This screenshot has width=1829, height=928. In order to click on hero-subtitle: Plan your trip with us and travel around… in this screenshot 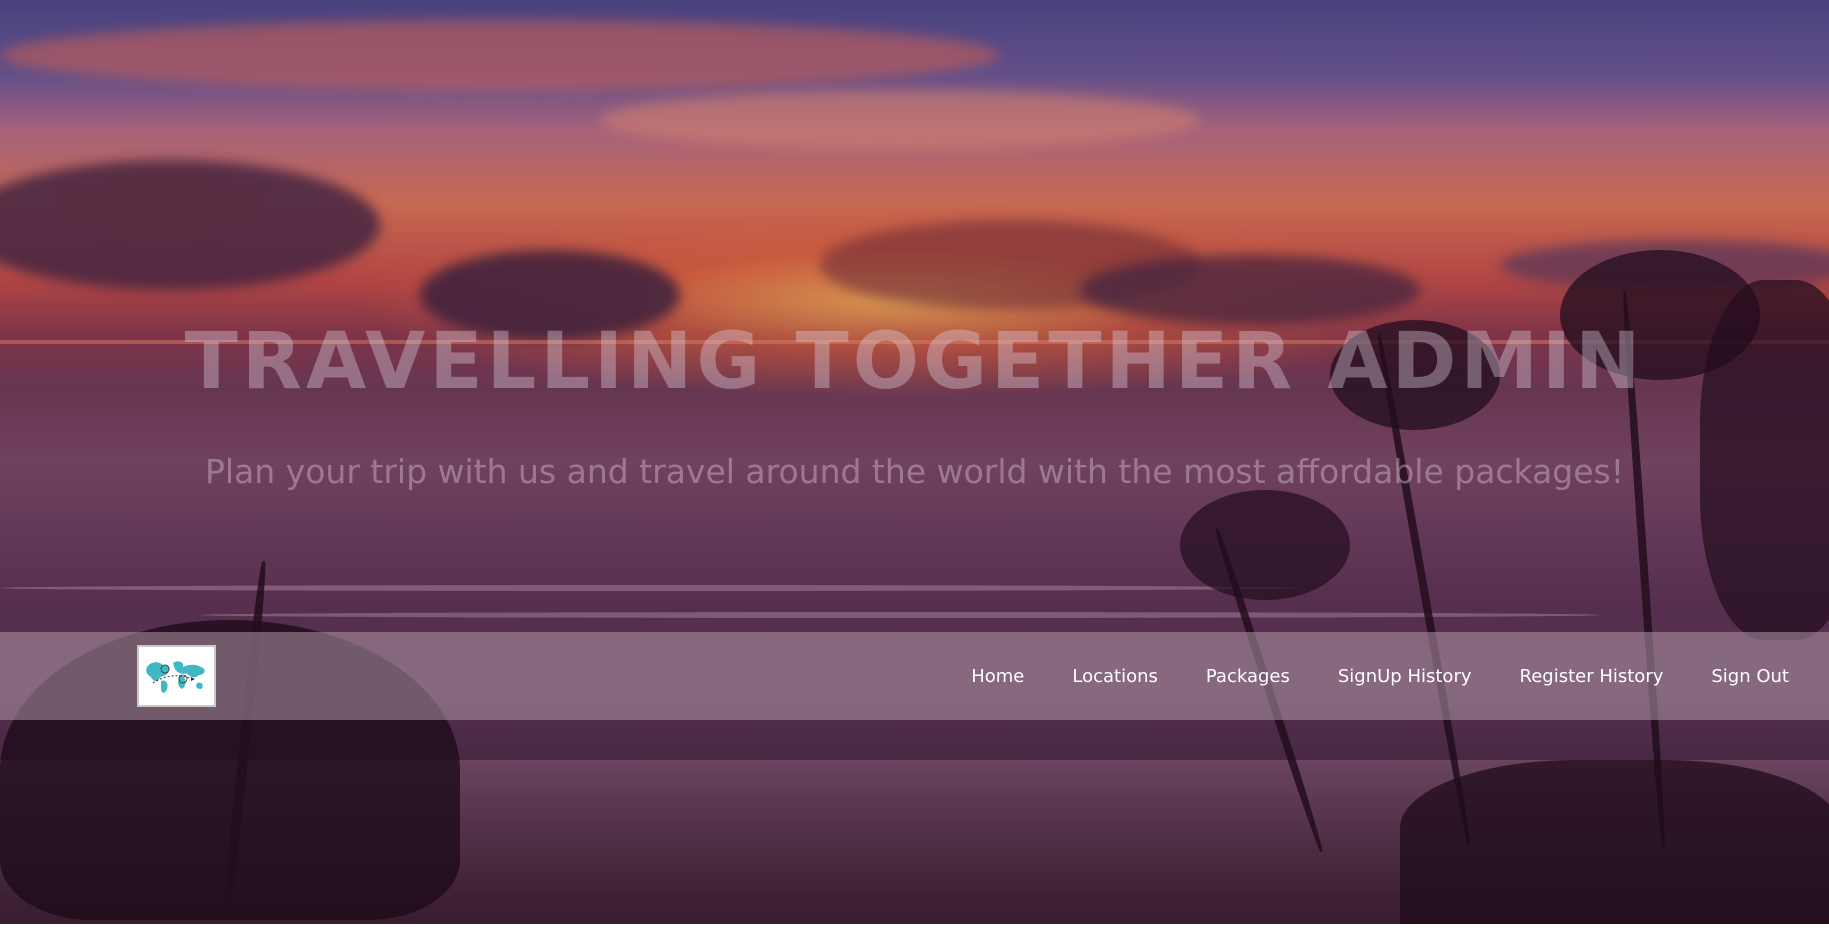, I will do `click(914, 471)`.